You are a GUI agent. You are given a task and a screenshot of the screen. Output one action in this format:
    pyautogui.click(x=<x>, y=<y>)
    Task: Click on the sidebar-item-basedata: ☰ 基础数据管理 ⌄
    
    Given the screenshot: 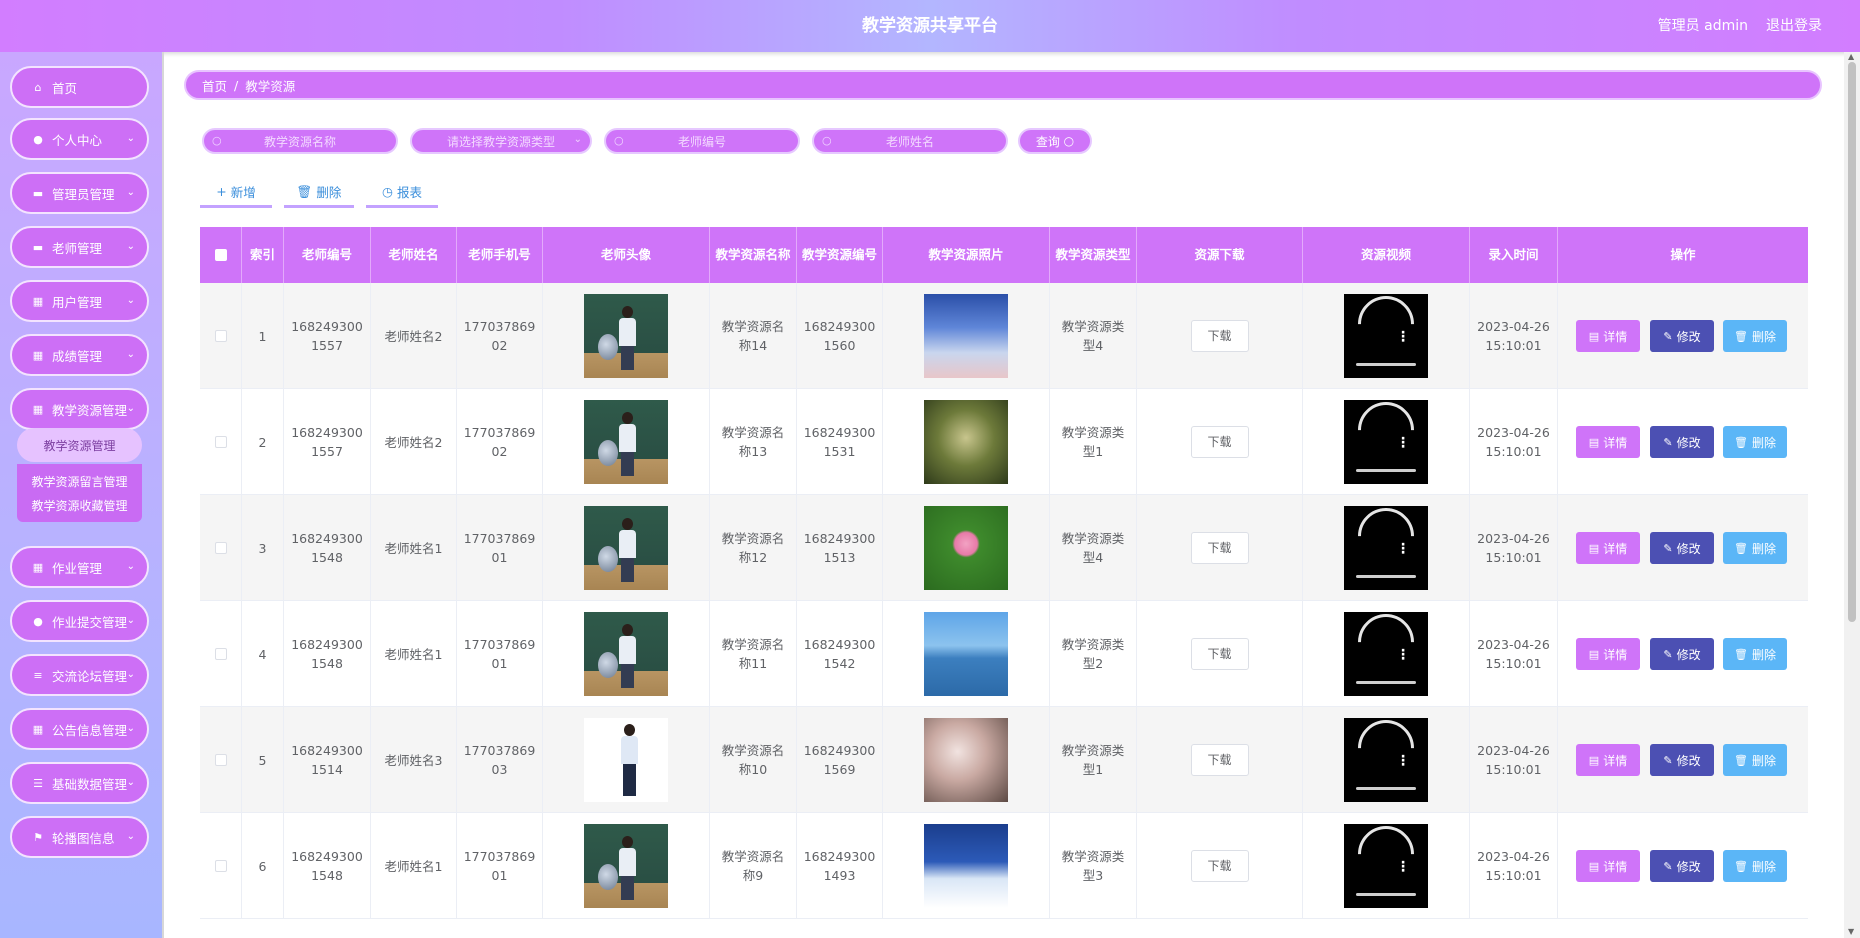 What is the action you would take?
    pyautogui.click(x=79, y=783)
    